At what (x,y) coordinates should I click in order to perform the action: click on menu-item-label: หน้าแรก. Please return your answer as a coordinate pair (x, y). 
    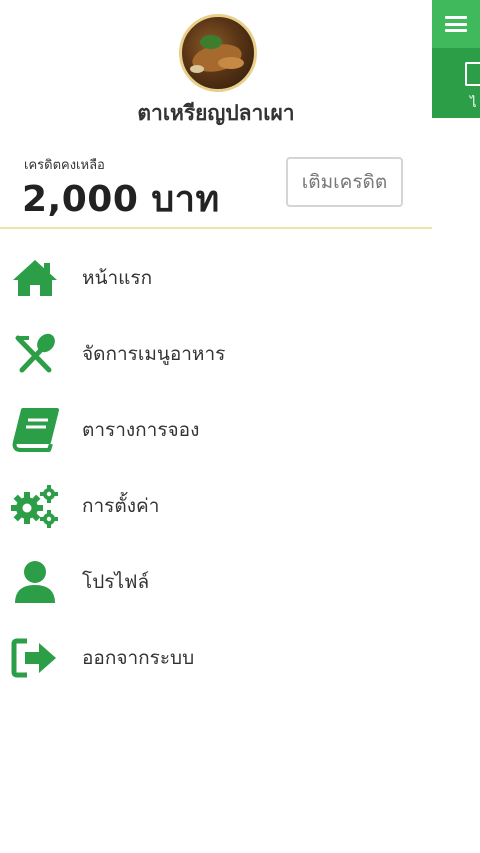
    Looking at the image, I should click on (117, 278).